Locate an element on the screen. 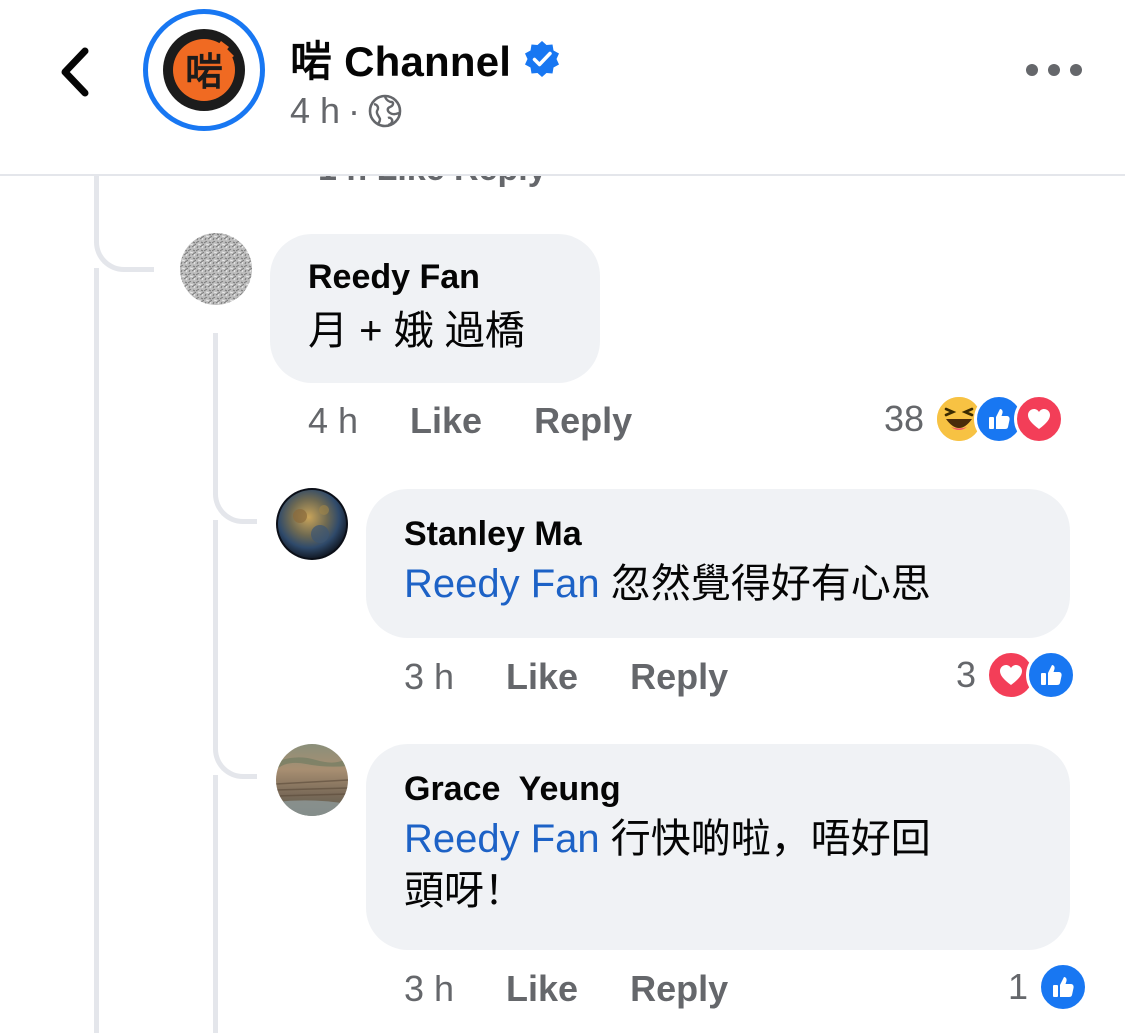  comment-bubble: Reedy Fan 月 + 娥 過橋 is located at coordinates (435, 308).